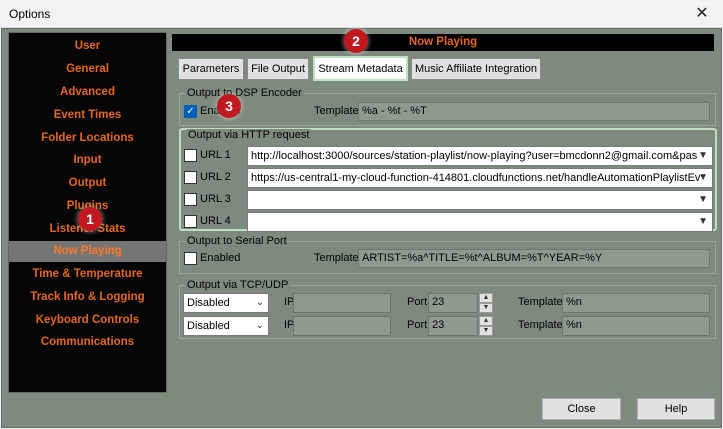 The image size is (723, 429). Describe the element at coordinates (453, 303) in the screenshot. I see `tcp-port-field-1: 23` at that location.